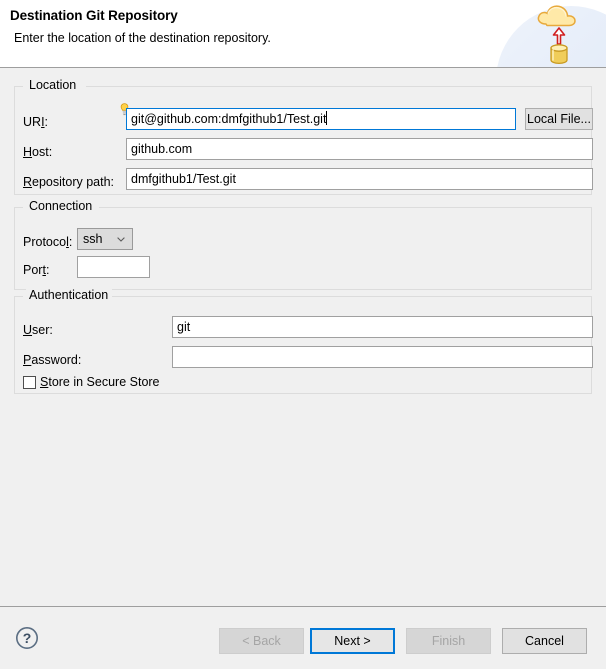 This screenshot has width=606, height=669. I want to click on group-authentication-legend: Authentication, so click(69, 295).